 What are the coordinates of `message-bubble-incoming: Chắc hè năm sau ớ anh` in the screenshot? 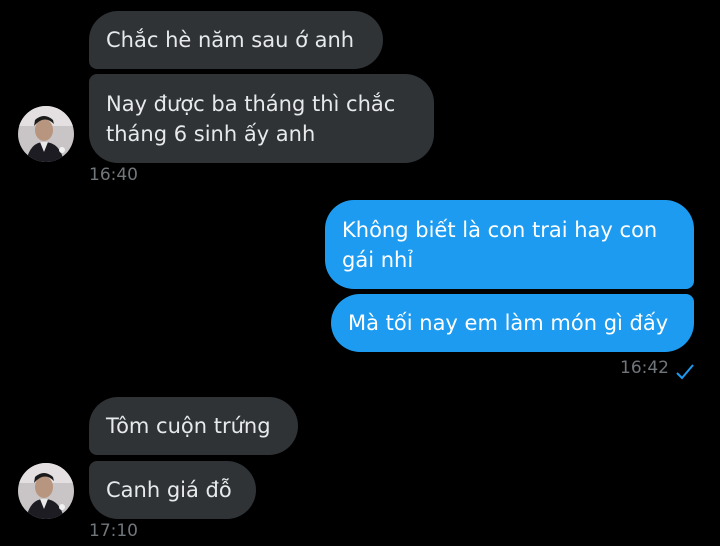 It's located at (236, 40).